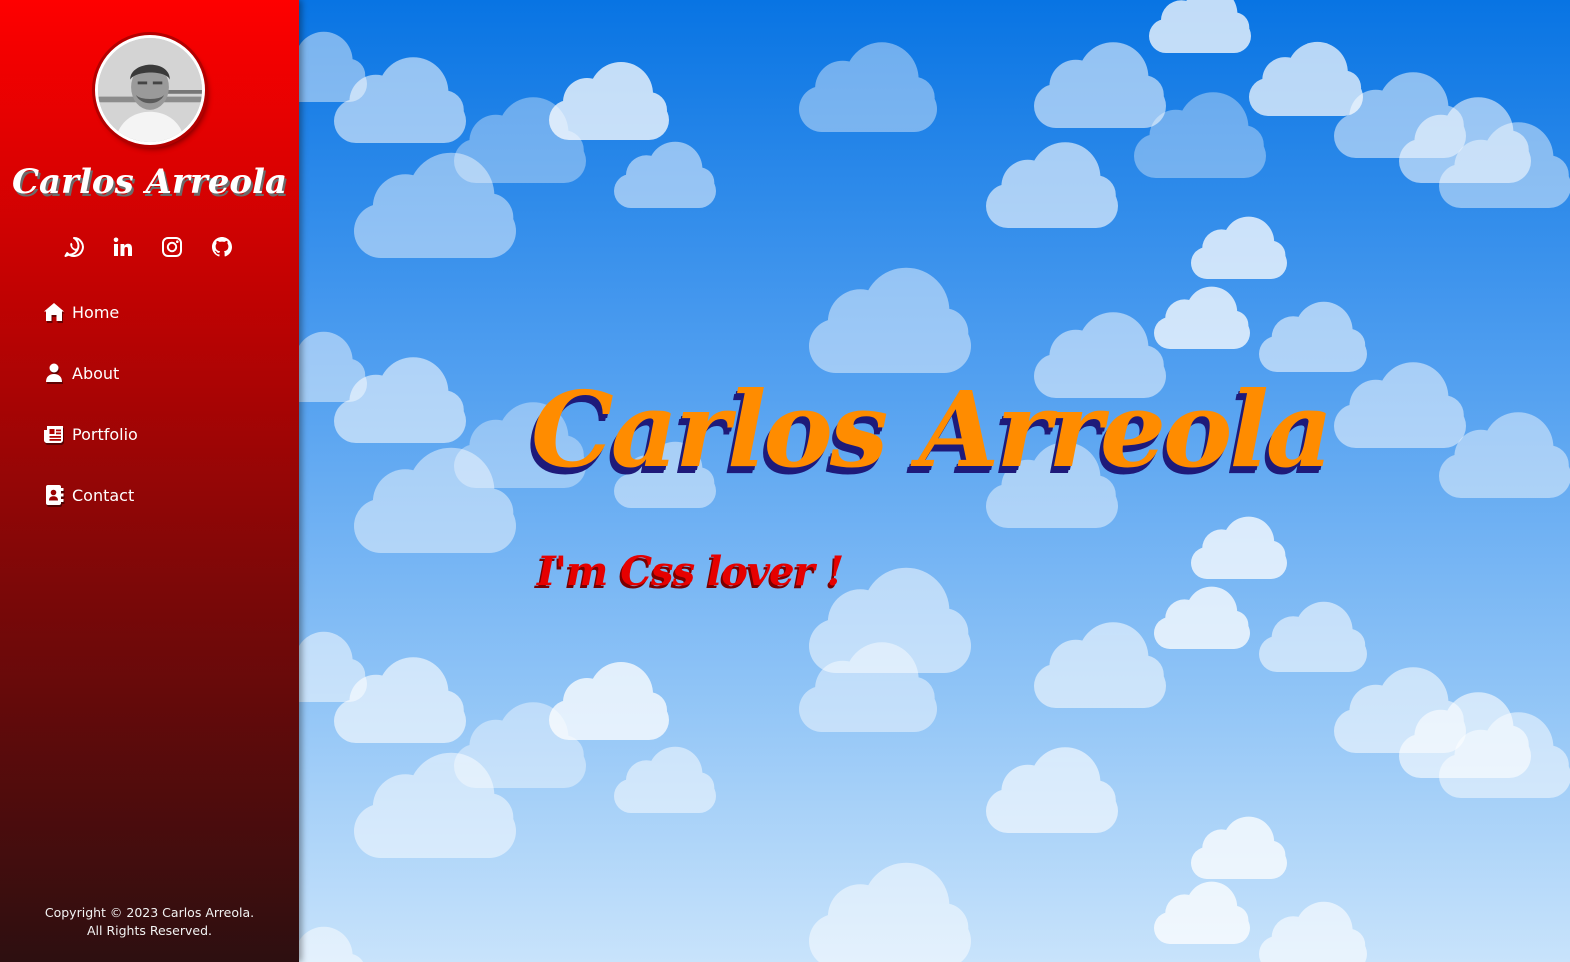 Image resolution: width=1570 pixels, height=962 pixels. What do you see at coordinates (54, 312) in the screenshot?
I see `home-icon` at bounding box center [54, 312].